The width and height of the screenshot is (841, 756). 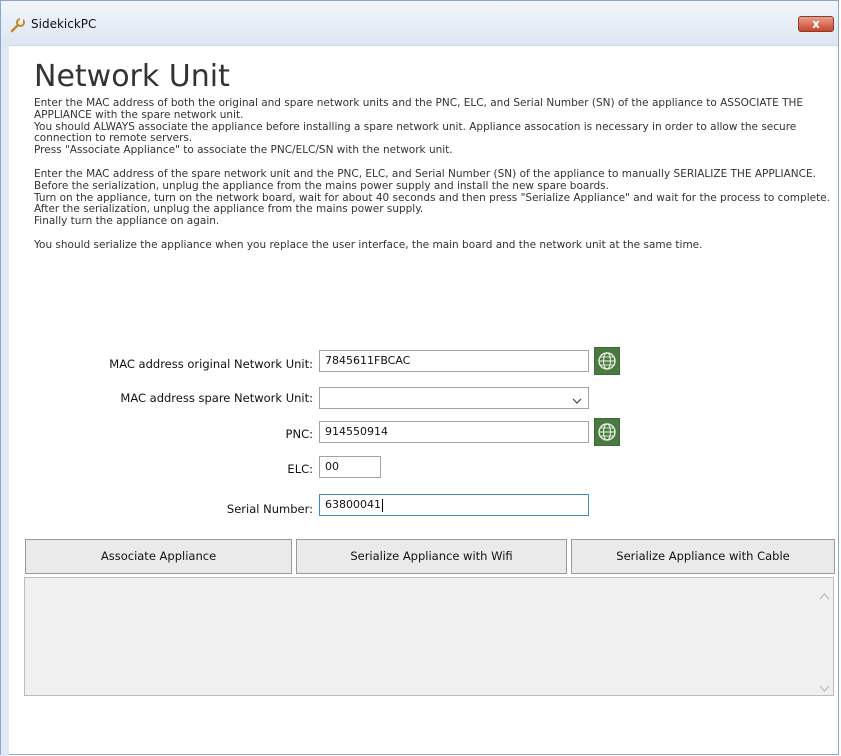 I want to click on serial-number-label: Serial Number:, so click(x=269, y=509).